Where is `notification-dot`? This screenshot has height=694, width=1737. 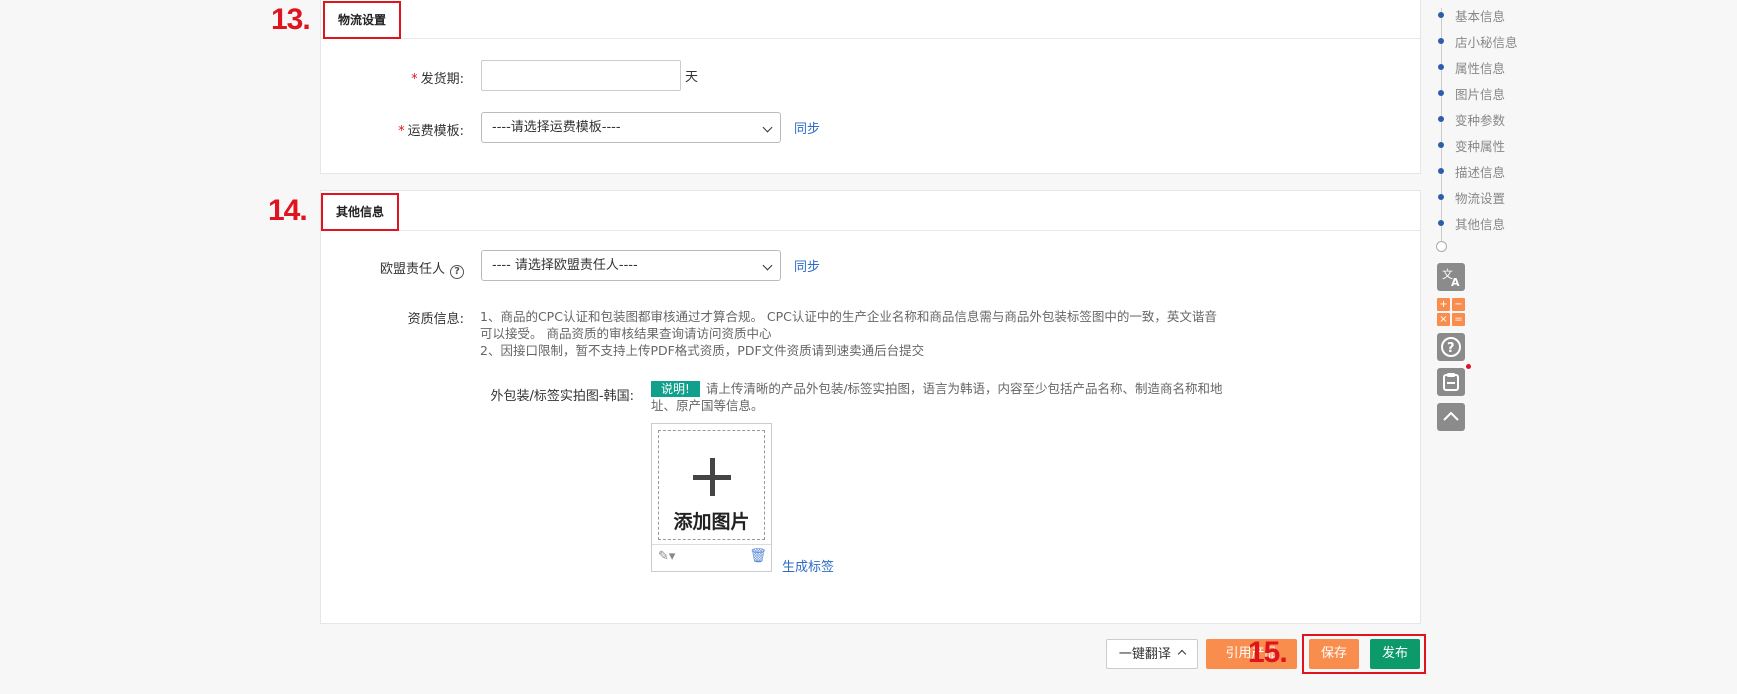
notification-dot is located at coordinates (1468, 366).